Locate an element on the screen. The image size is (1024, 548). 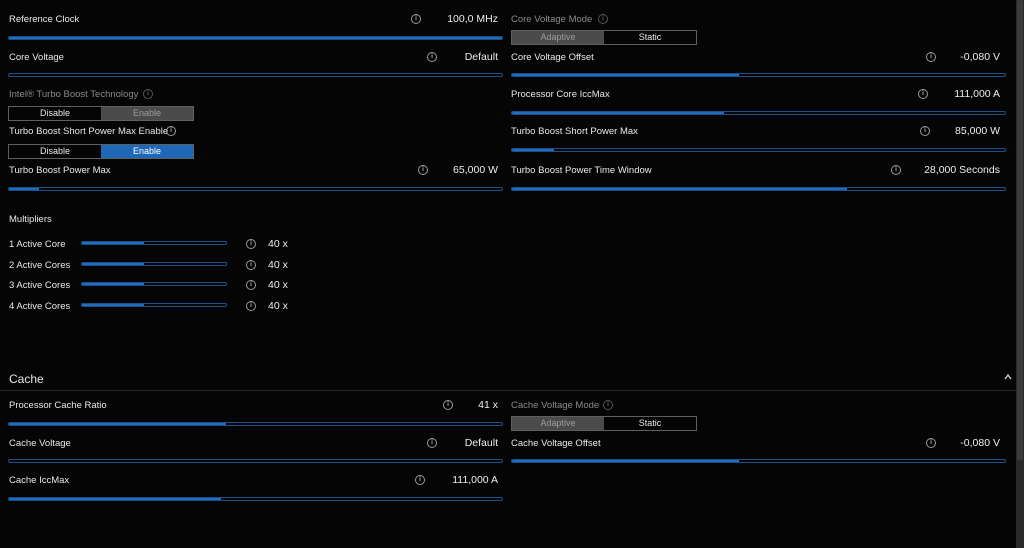
turbo-short-power-max-value: 85,000 W is located at coordinates (977, 131).